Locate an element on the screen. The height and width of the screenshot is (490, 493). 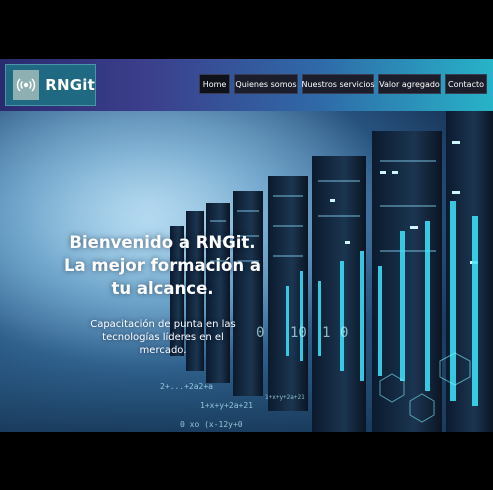
nav-quienes-somos: Quienes somos is located at coordinates (266, 84).